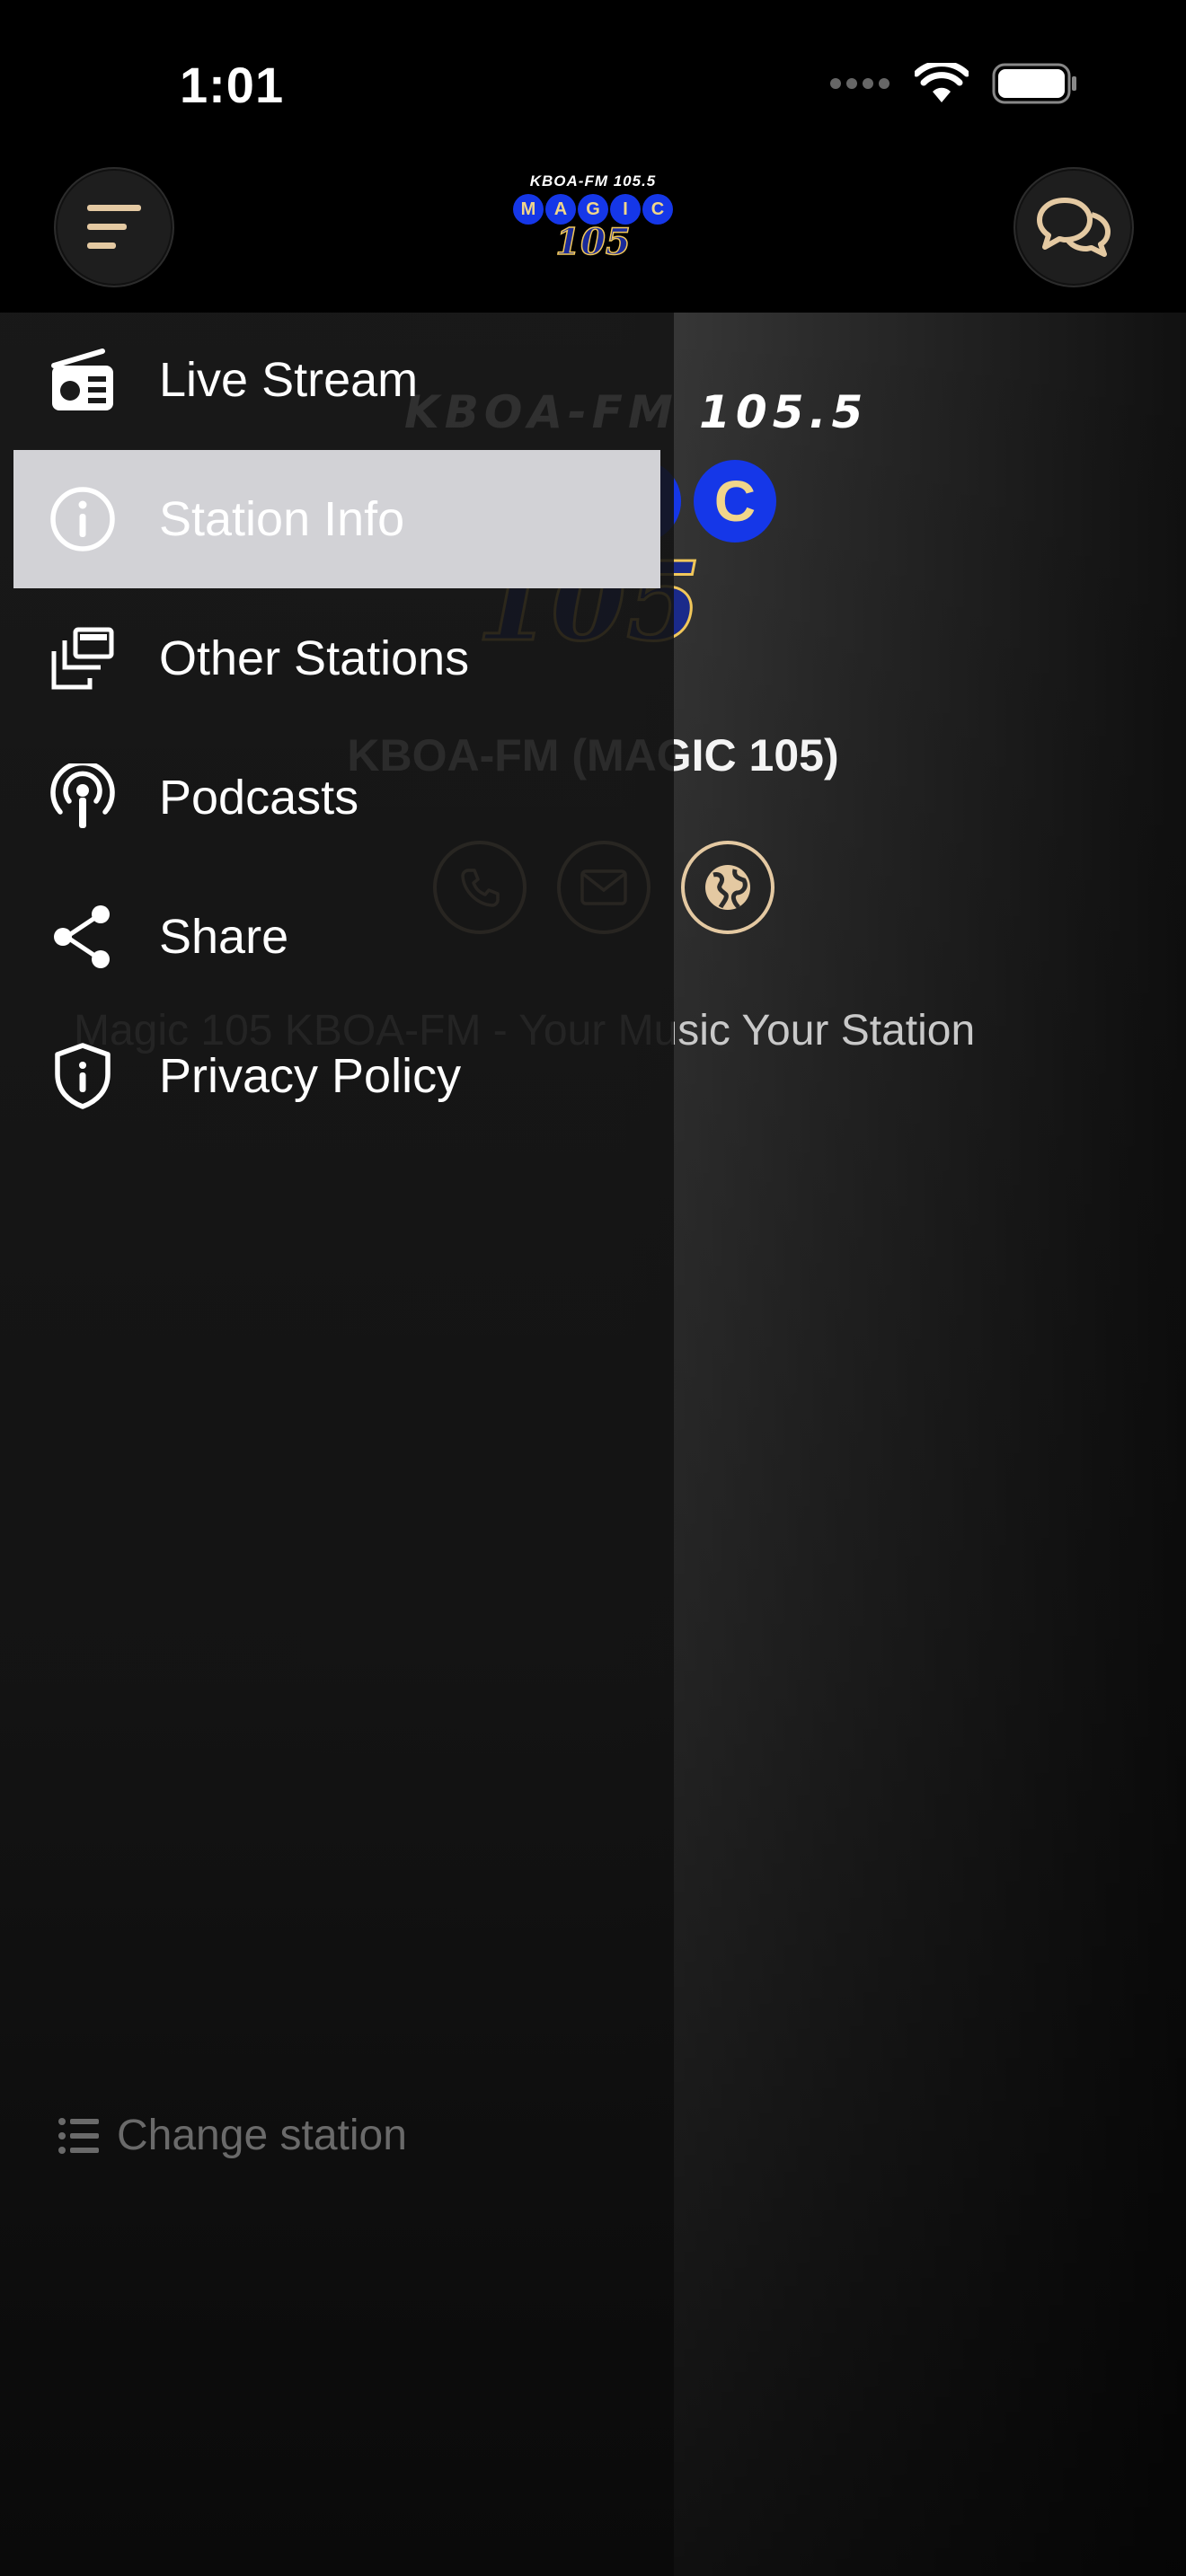 This screenshot has width=1186, height=2576. I want to click on podcast-icon, so click(82, 797).